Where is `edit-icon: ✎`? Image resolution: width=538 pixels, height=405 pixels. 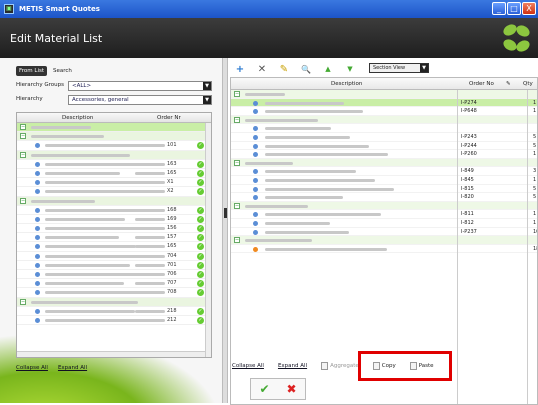 edit-icon: ✎ is located at coordinates (284, 69).